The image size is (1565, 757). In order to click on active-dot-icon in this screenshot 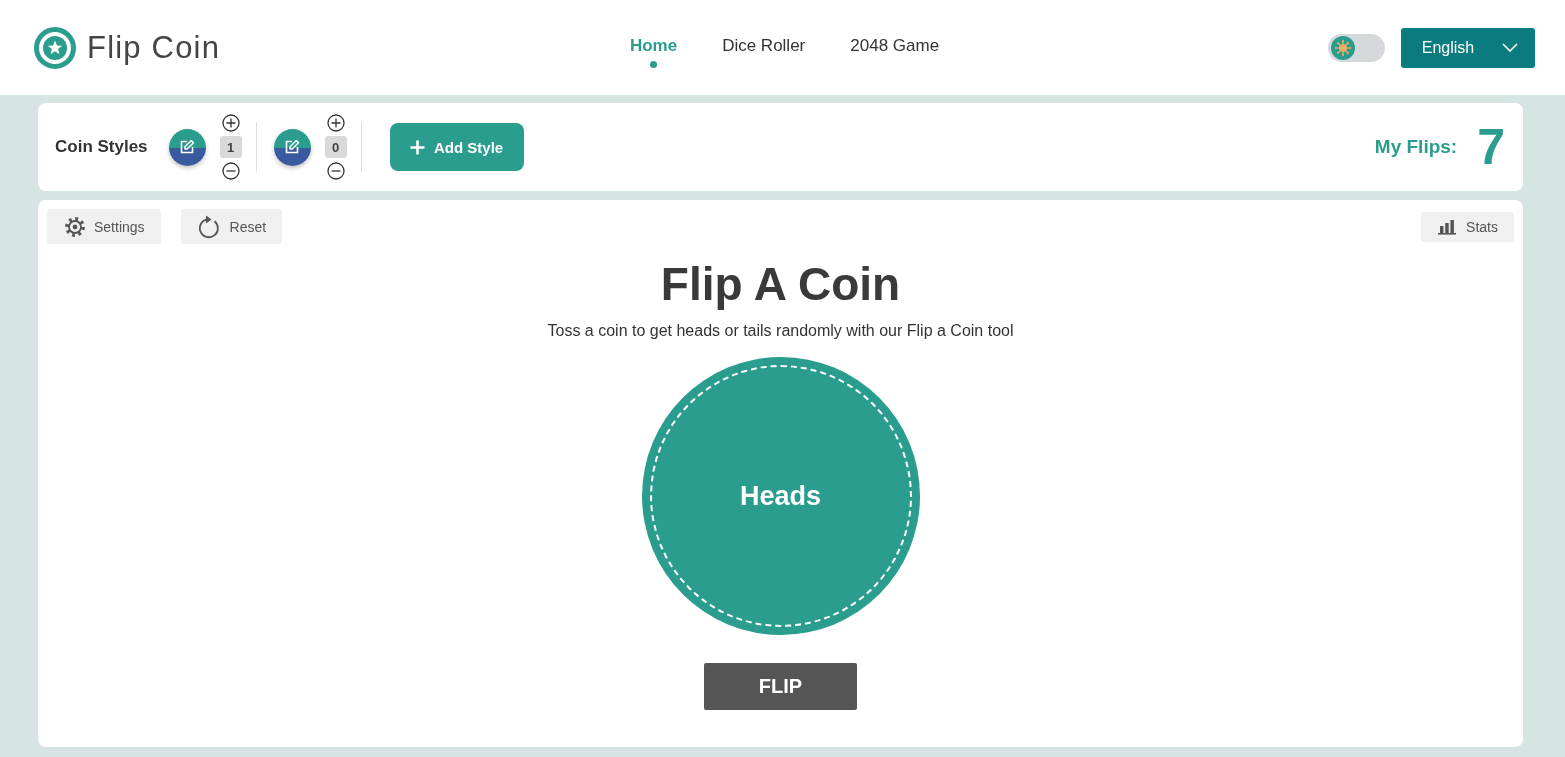, I will do `click(653, 64)`.